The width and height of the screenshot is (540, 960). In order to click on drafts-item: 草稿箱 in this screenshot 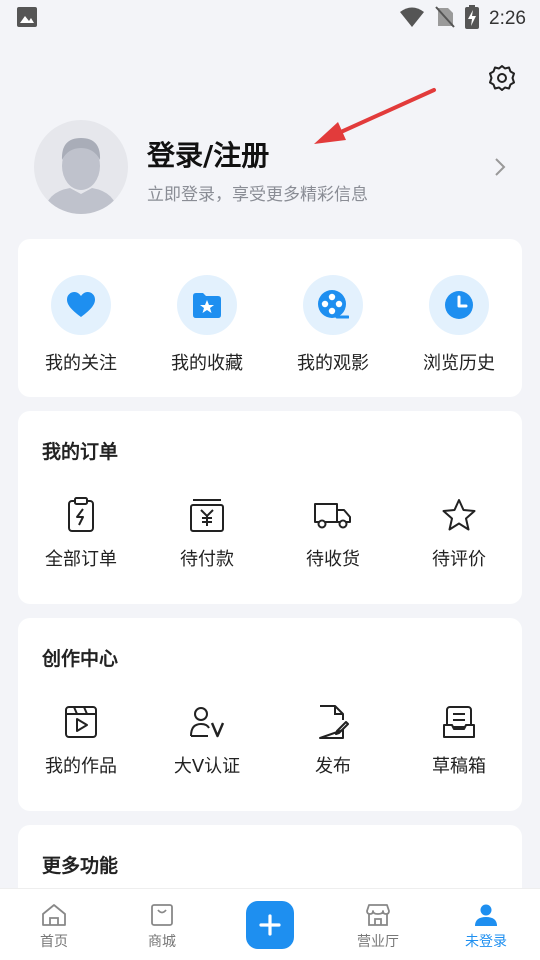, I will do `click(459, 740)`.